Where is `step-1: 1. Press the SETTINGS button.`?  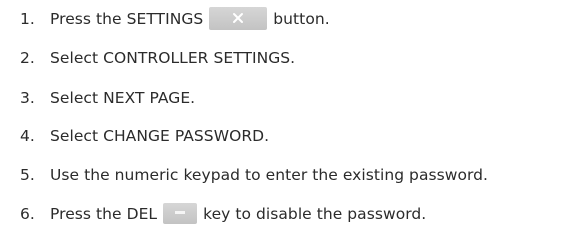
step-1: 1. Press the SETTINGS button. is located at coordinates (165, 19).